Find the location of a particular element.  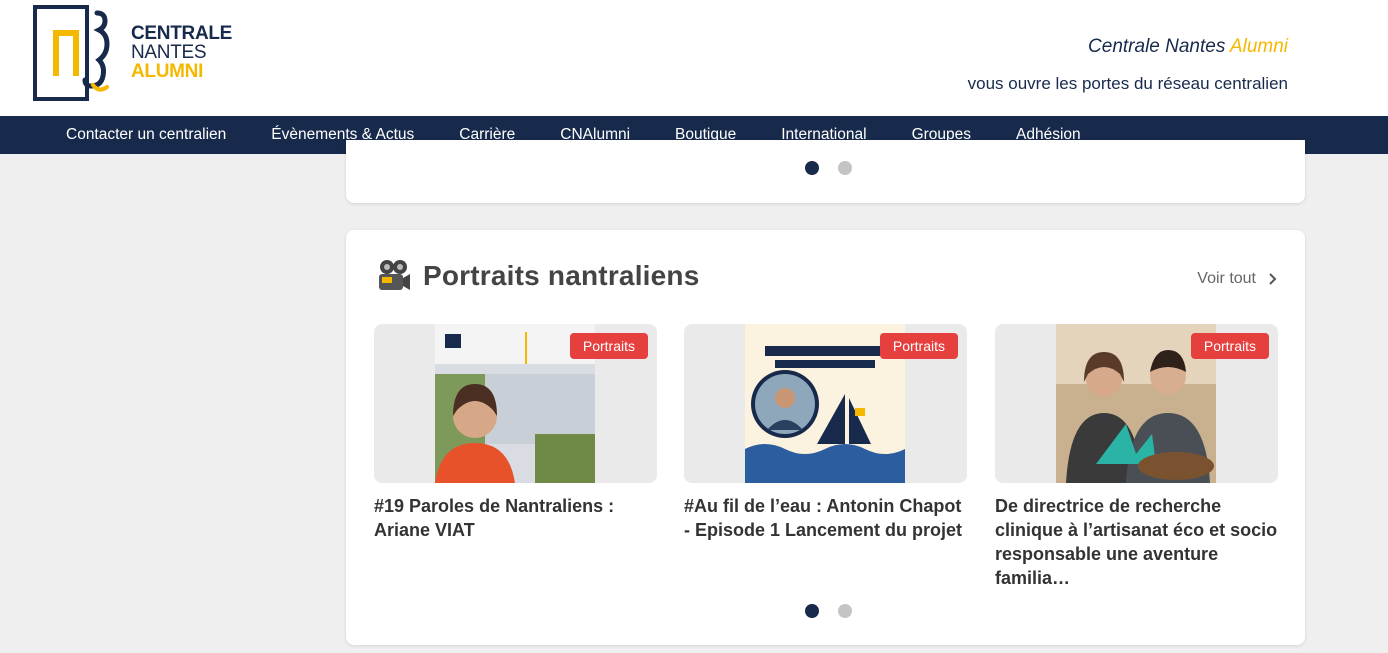

carousel-pagination is located at coordinates (828, 611).